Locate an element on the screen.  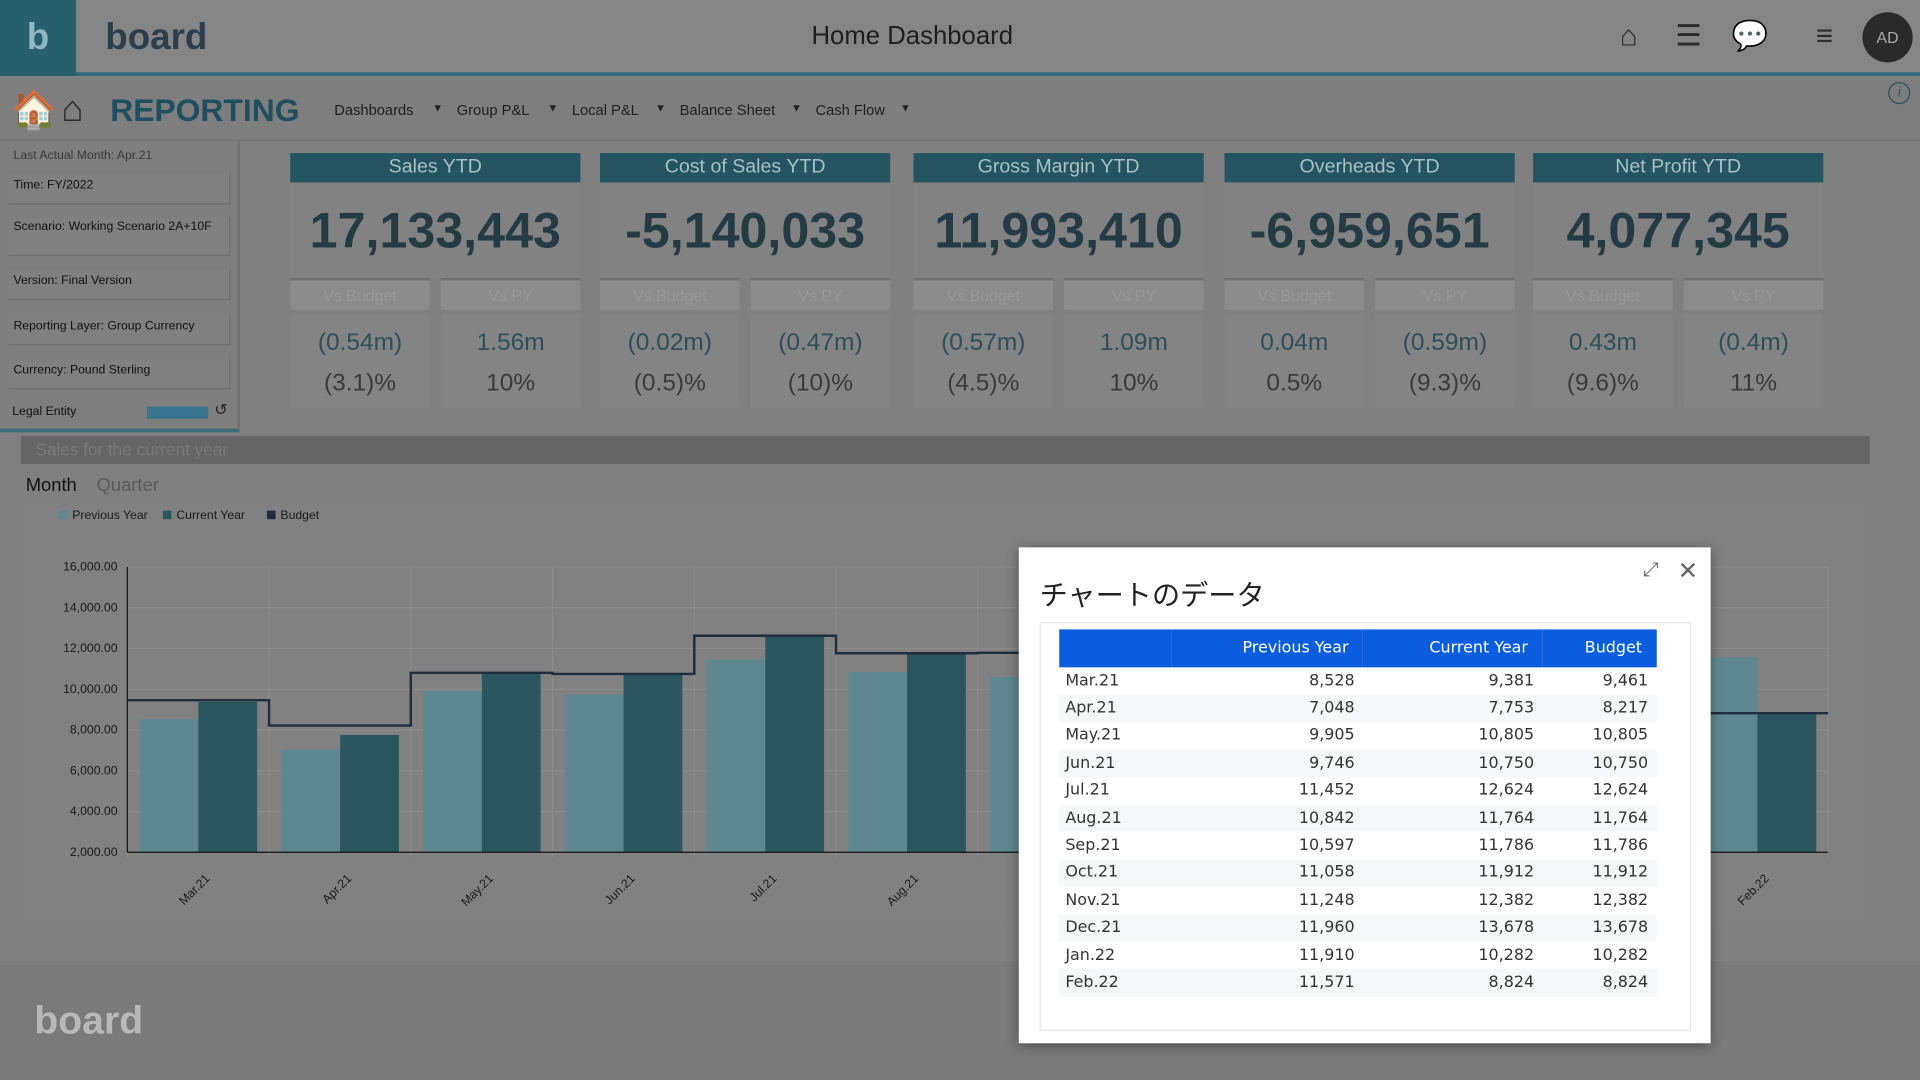
table-row: Mar.21 8,528 9,381 9,461 is located at coordinates (1358, 680).